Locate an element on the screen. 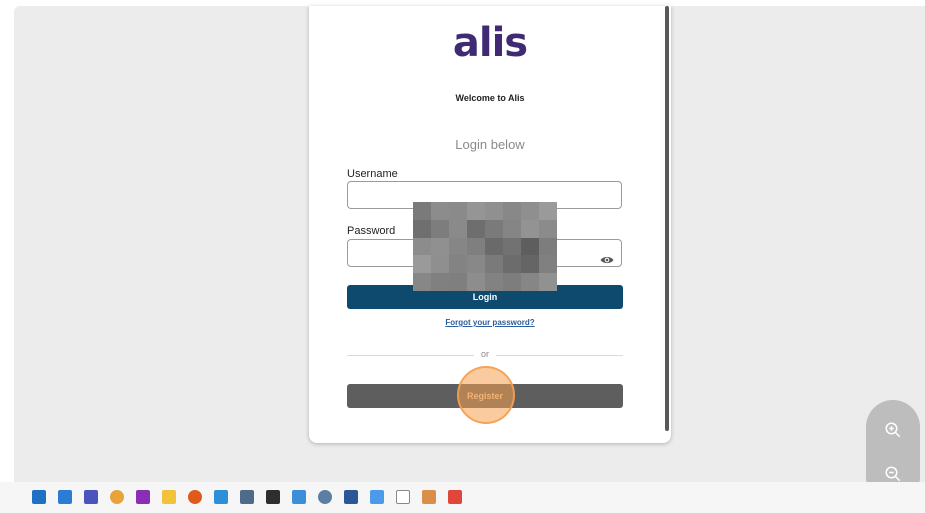 This screenshot has width=925, height=513. calendar-icon is located at coordinates (377, 497).